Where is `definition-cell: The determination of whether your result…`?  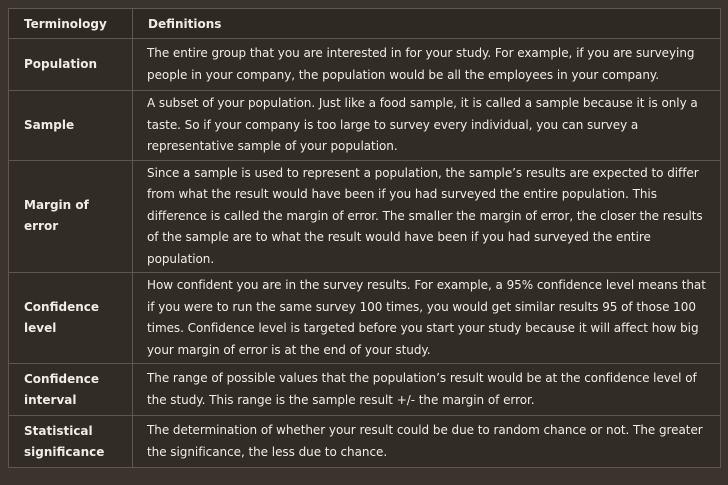
definition-cell: The determination of whether your result… is located at coordinates (426, 441).